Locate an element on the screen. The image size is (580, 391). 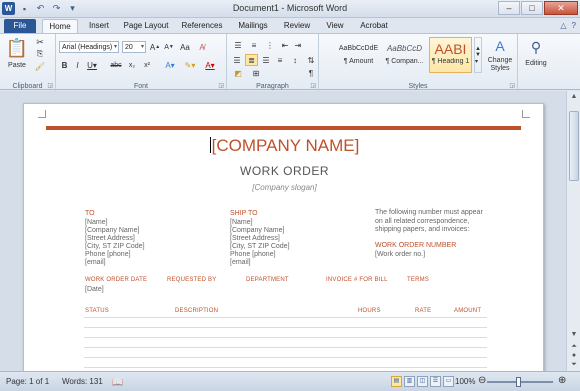
to-line: [Street Address] is located at coordinates (110, 239).